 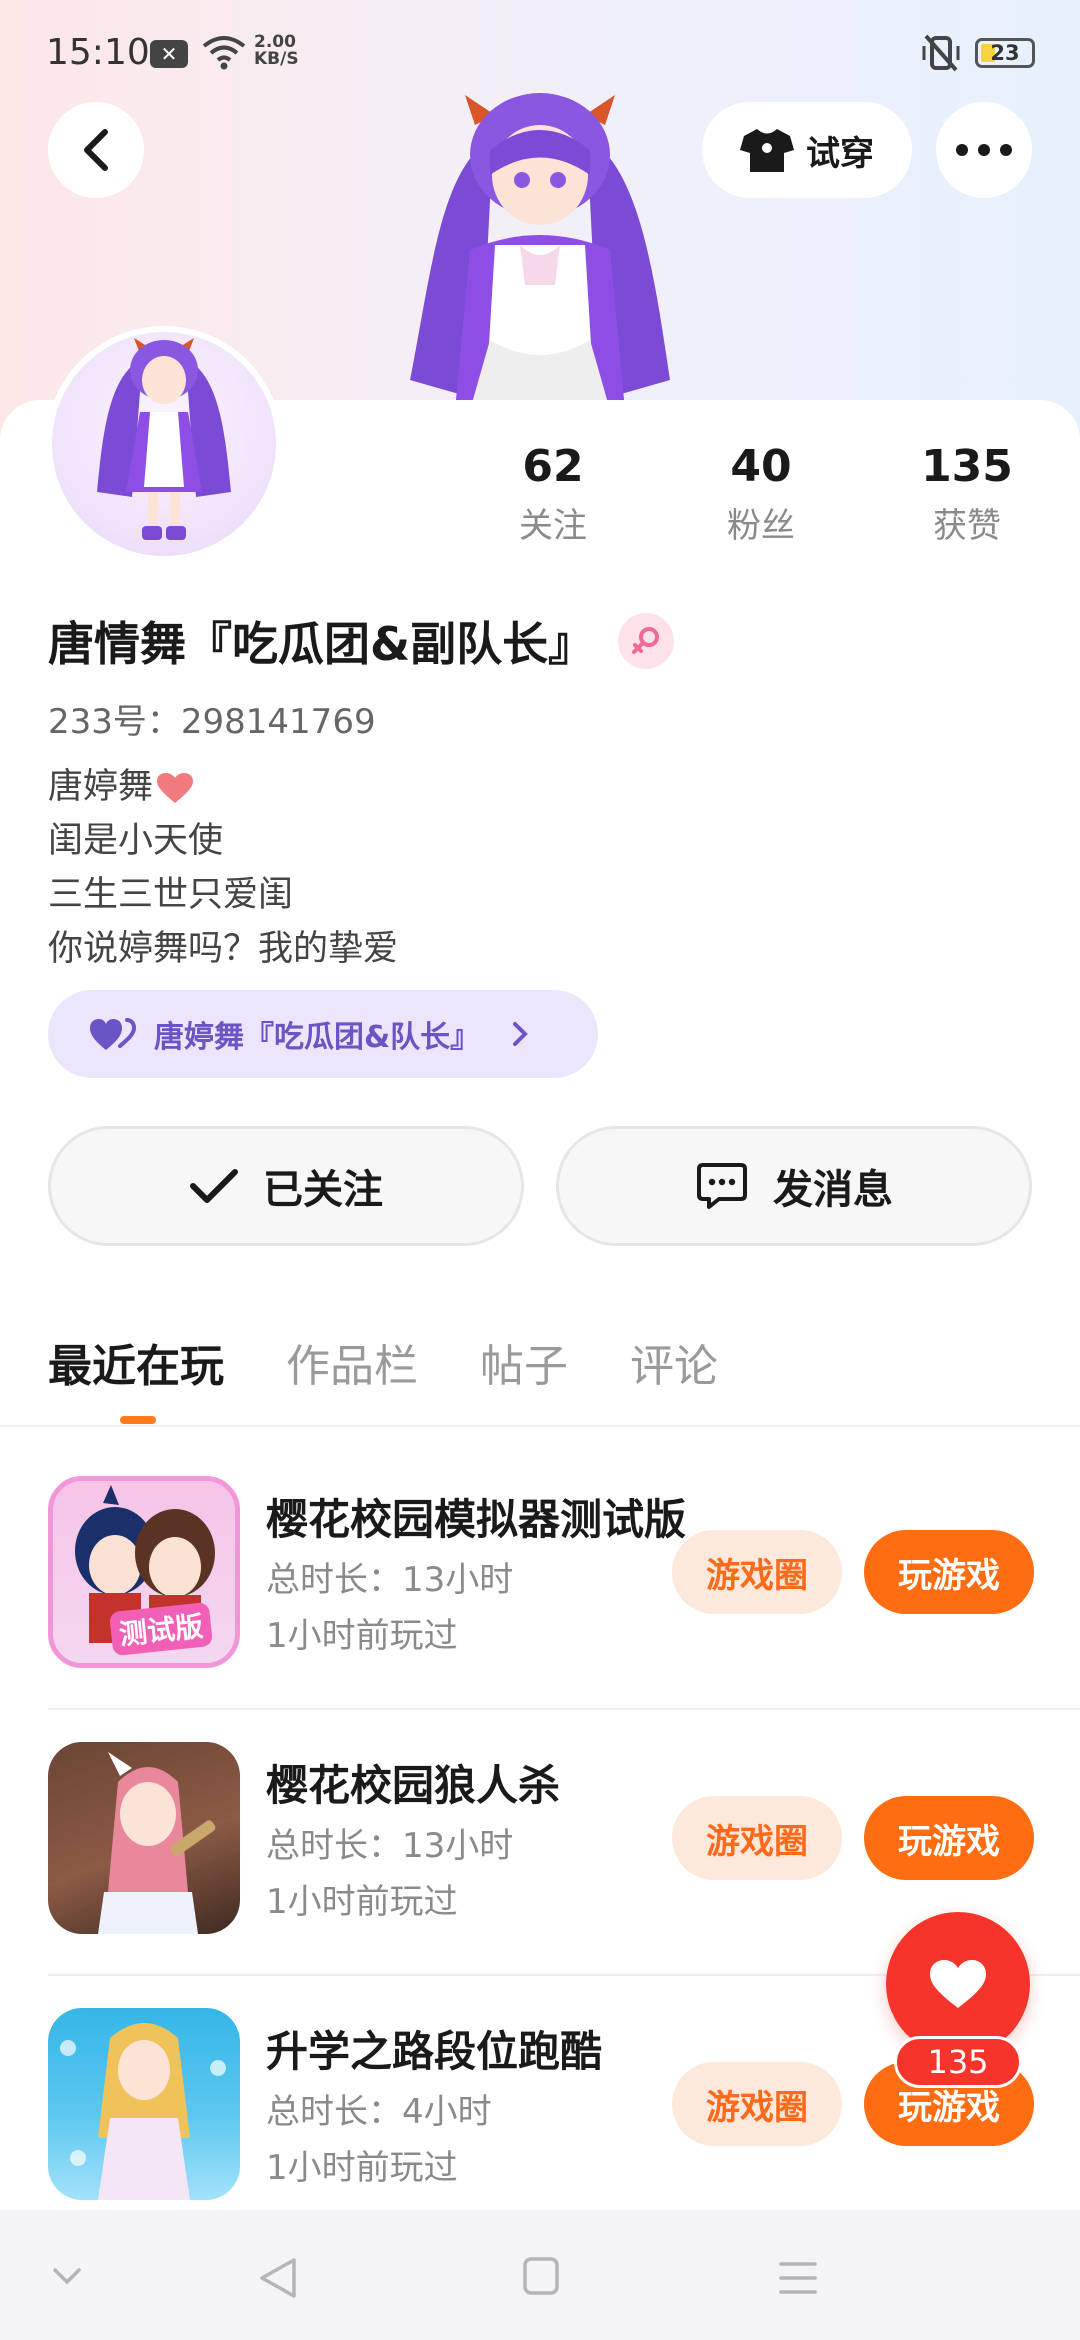 What do you see at coordinates (833, 1190) in the screenshot?
I see `send-message-label: 发消息` at bounding box center [833, 1190].